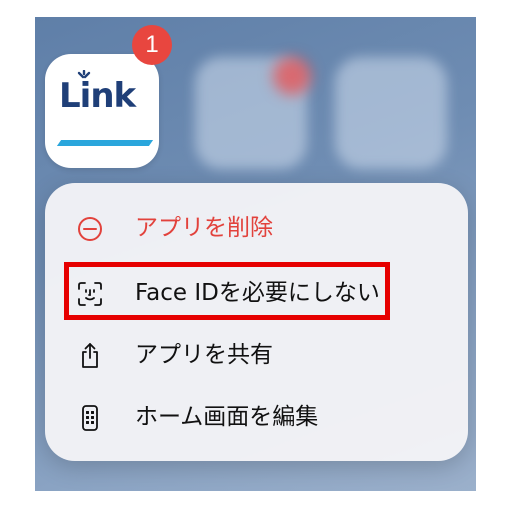 The width and height of the screenshot is (510, 512). I want to click on logo-underline, so click(105, 143).